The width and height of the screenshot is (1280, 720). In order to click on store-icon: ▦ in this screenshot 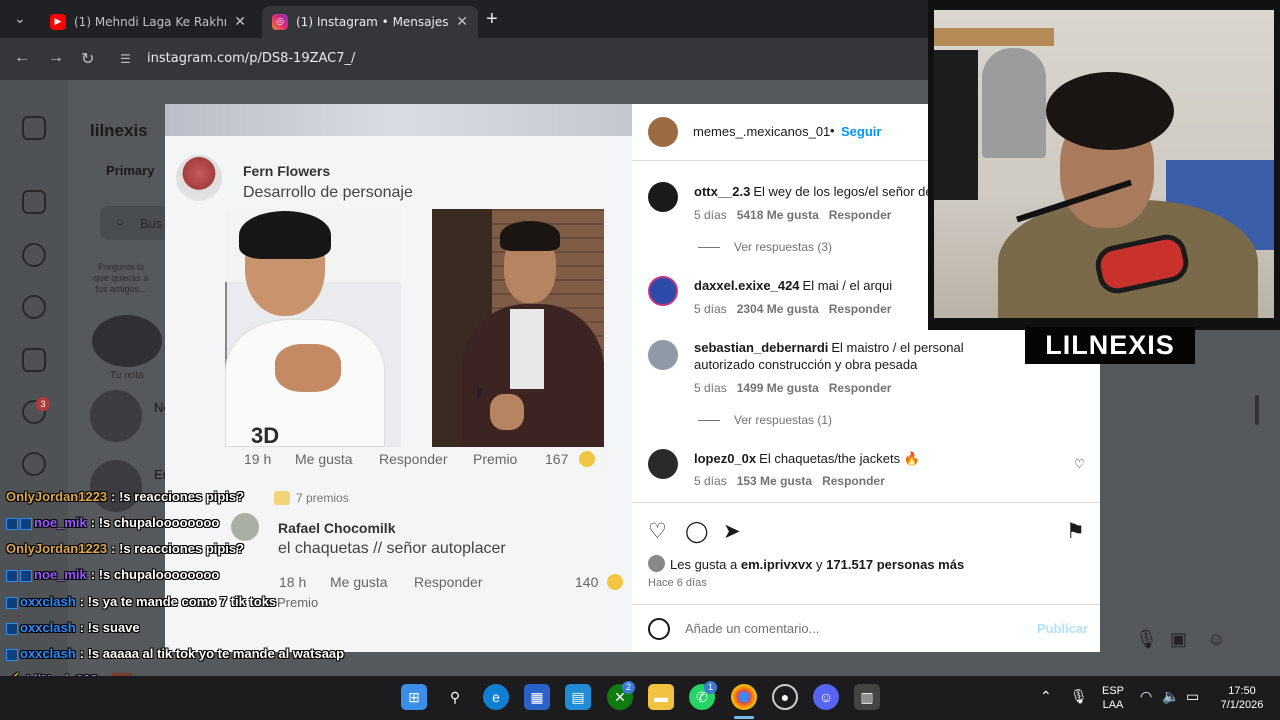, I will do `click(537, 697)`.